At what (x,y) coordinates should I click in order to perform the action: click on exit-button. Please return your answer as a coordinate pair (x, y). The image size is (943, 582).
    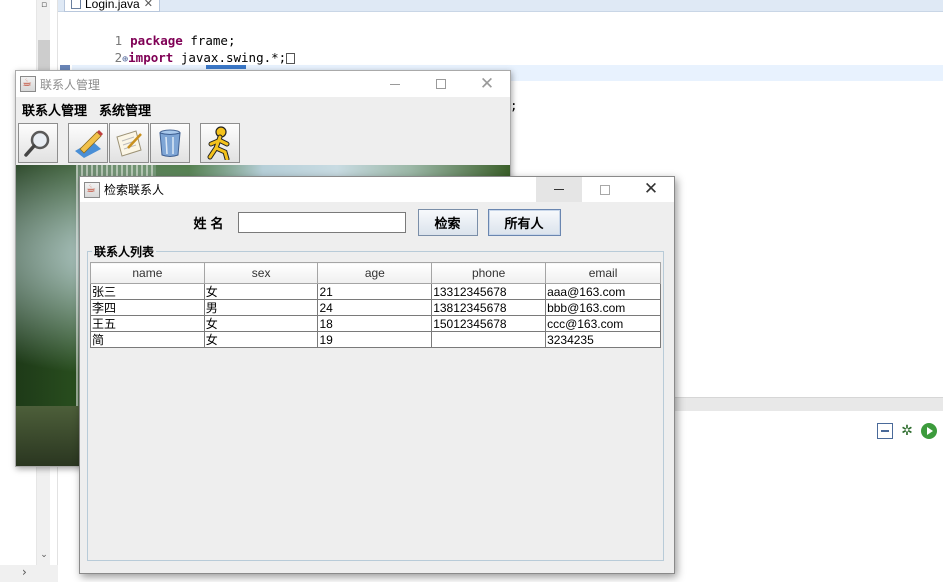
    Looking at the image, I should click on (220, 143).